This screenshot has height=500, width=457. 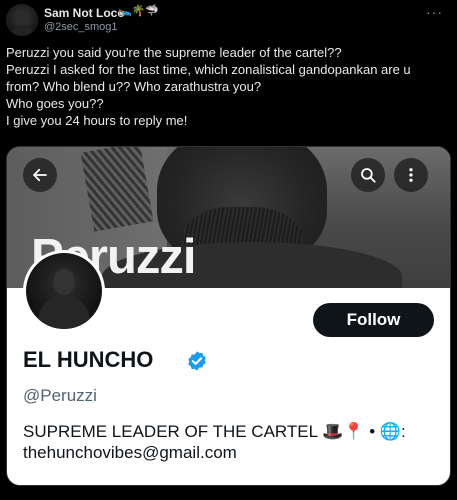 What do you see at coordinates (22, 20) in the screenshot?
I see `author-avatar` at bounding box center [22, 20].